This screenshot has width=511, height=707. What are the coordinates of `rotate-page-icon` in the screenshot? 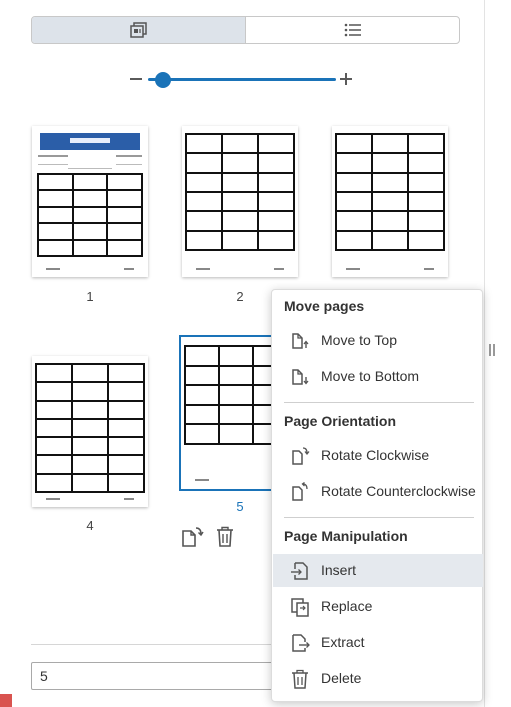 It's located at (192, 537).